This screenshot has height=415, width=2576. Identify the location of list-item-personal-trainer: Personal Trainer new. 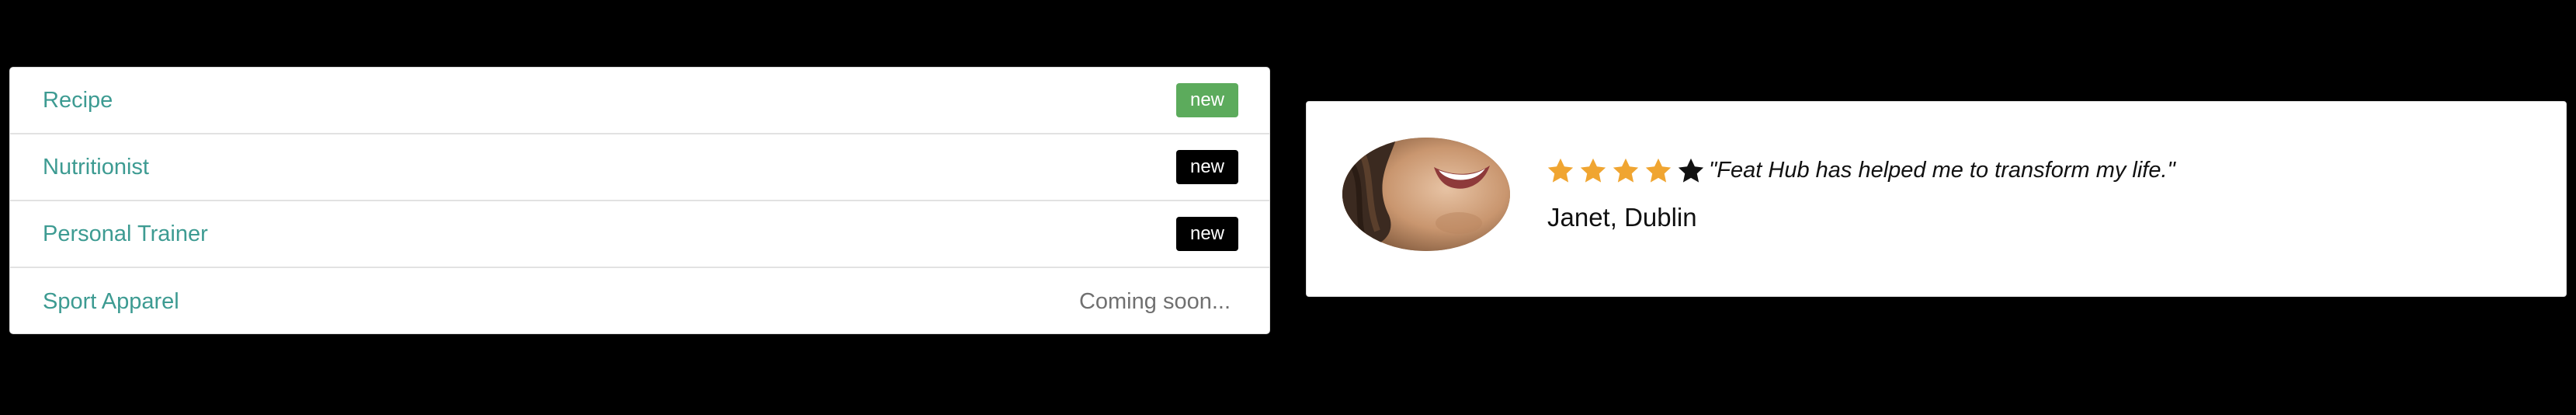
(639, 234).